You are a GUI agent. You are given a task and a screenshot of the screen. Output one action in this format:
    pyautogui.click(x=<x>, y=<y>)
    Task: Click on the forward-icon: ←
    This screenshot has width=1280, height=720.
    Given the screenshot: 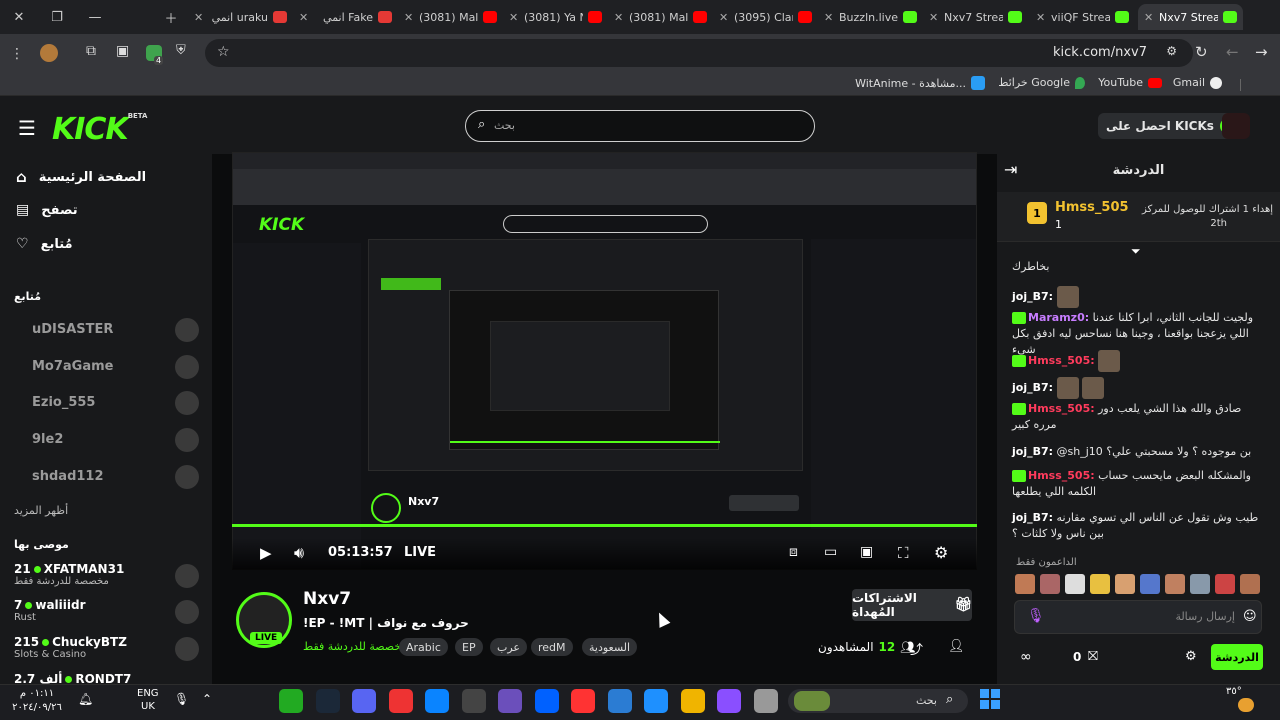 What is the action you would take?
    pyautogui.click(x=1232, y=52)
    